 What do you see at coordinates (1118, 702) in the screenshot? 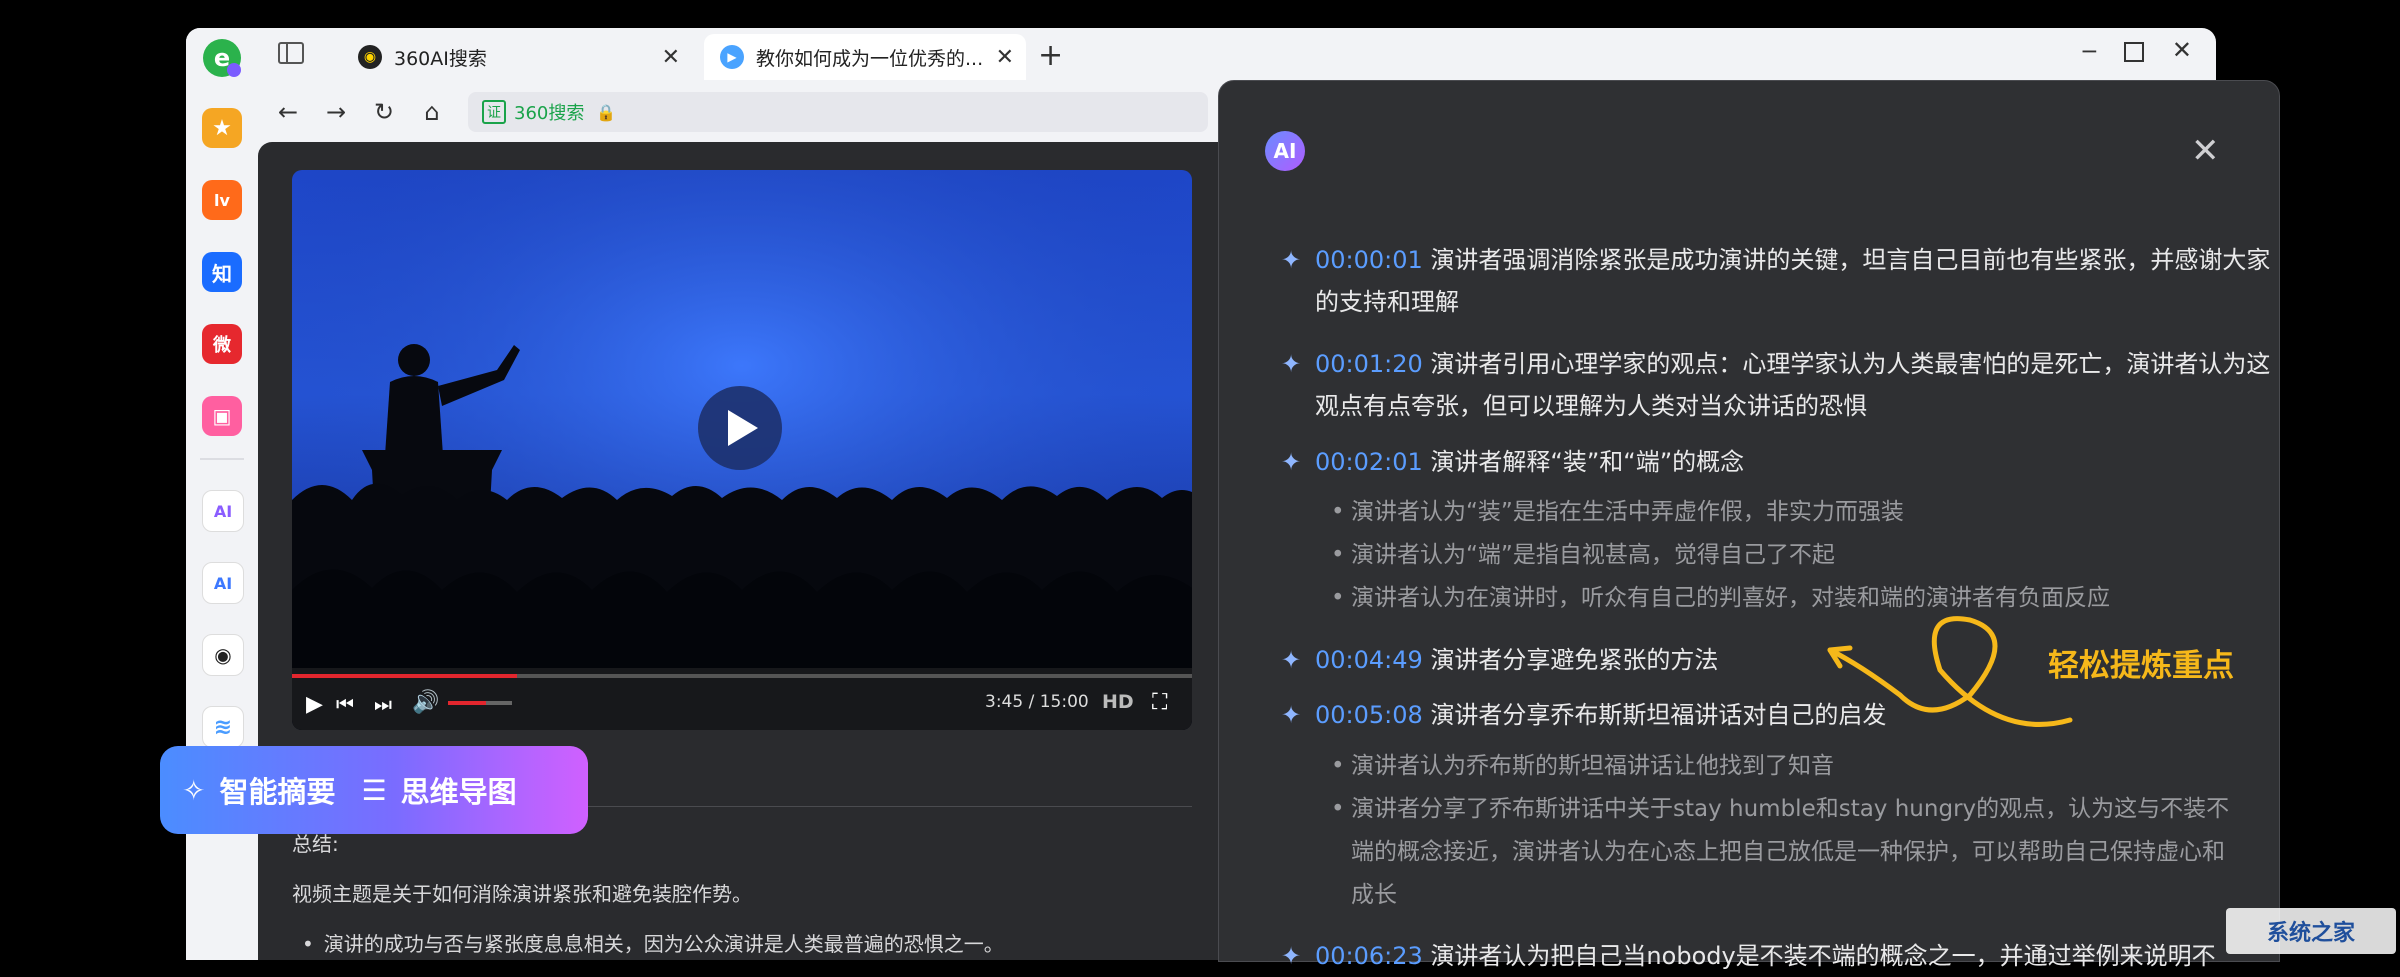
I see `hd-button: HD` at bounding box center [1118, 702].